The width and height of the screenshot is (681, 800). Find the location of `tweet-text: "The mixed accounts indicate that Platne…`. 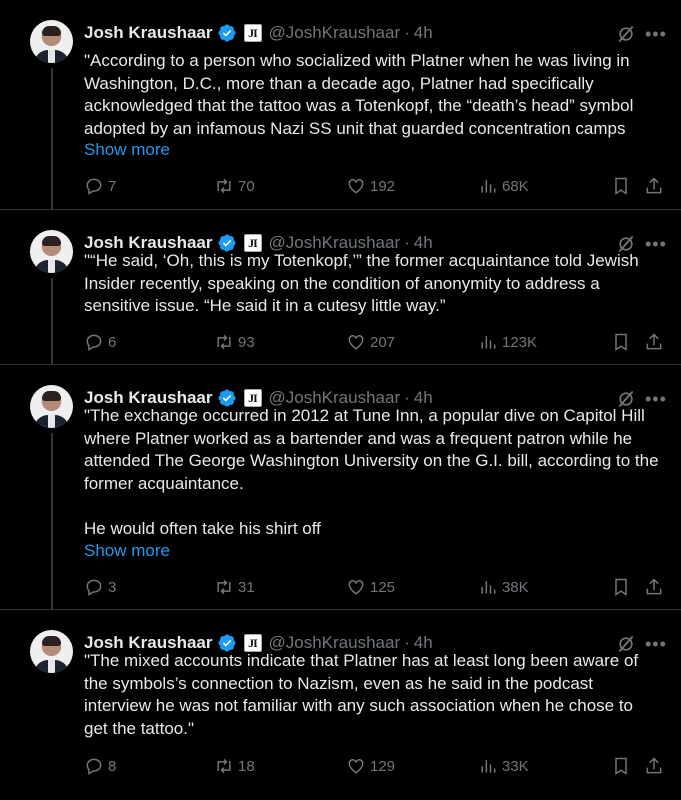

tweet-text: "The mixed accounts indicate that Platne… is located at coordinates (363, 694).